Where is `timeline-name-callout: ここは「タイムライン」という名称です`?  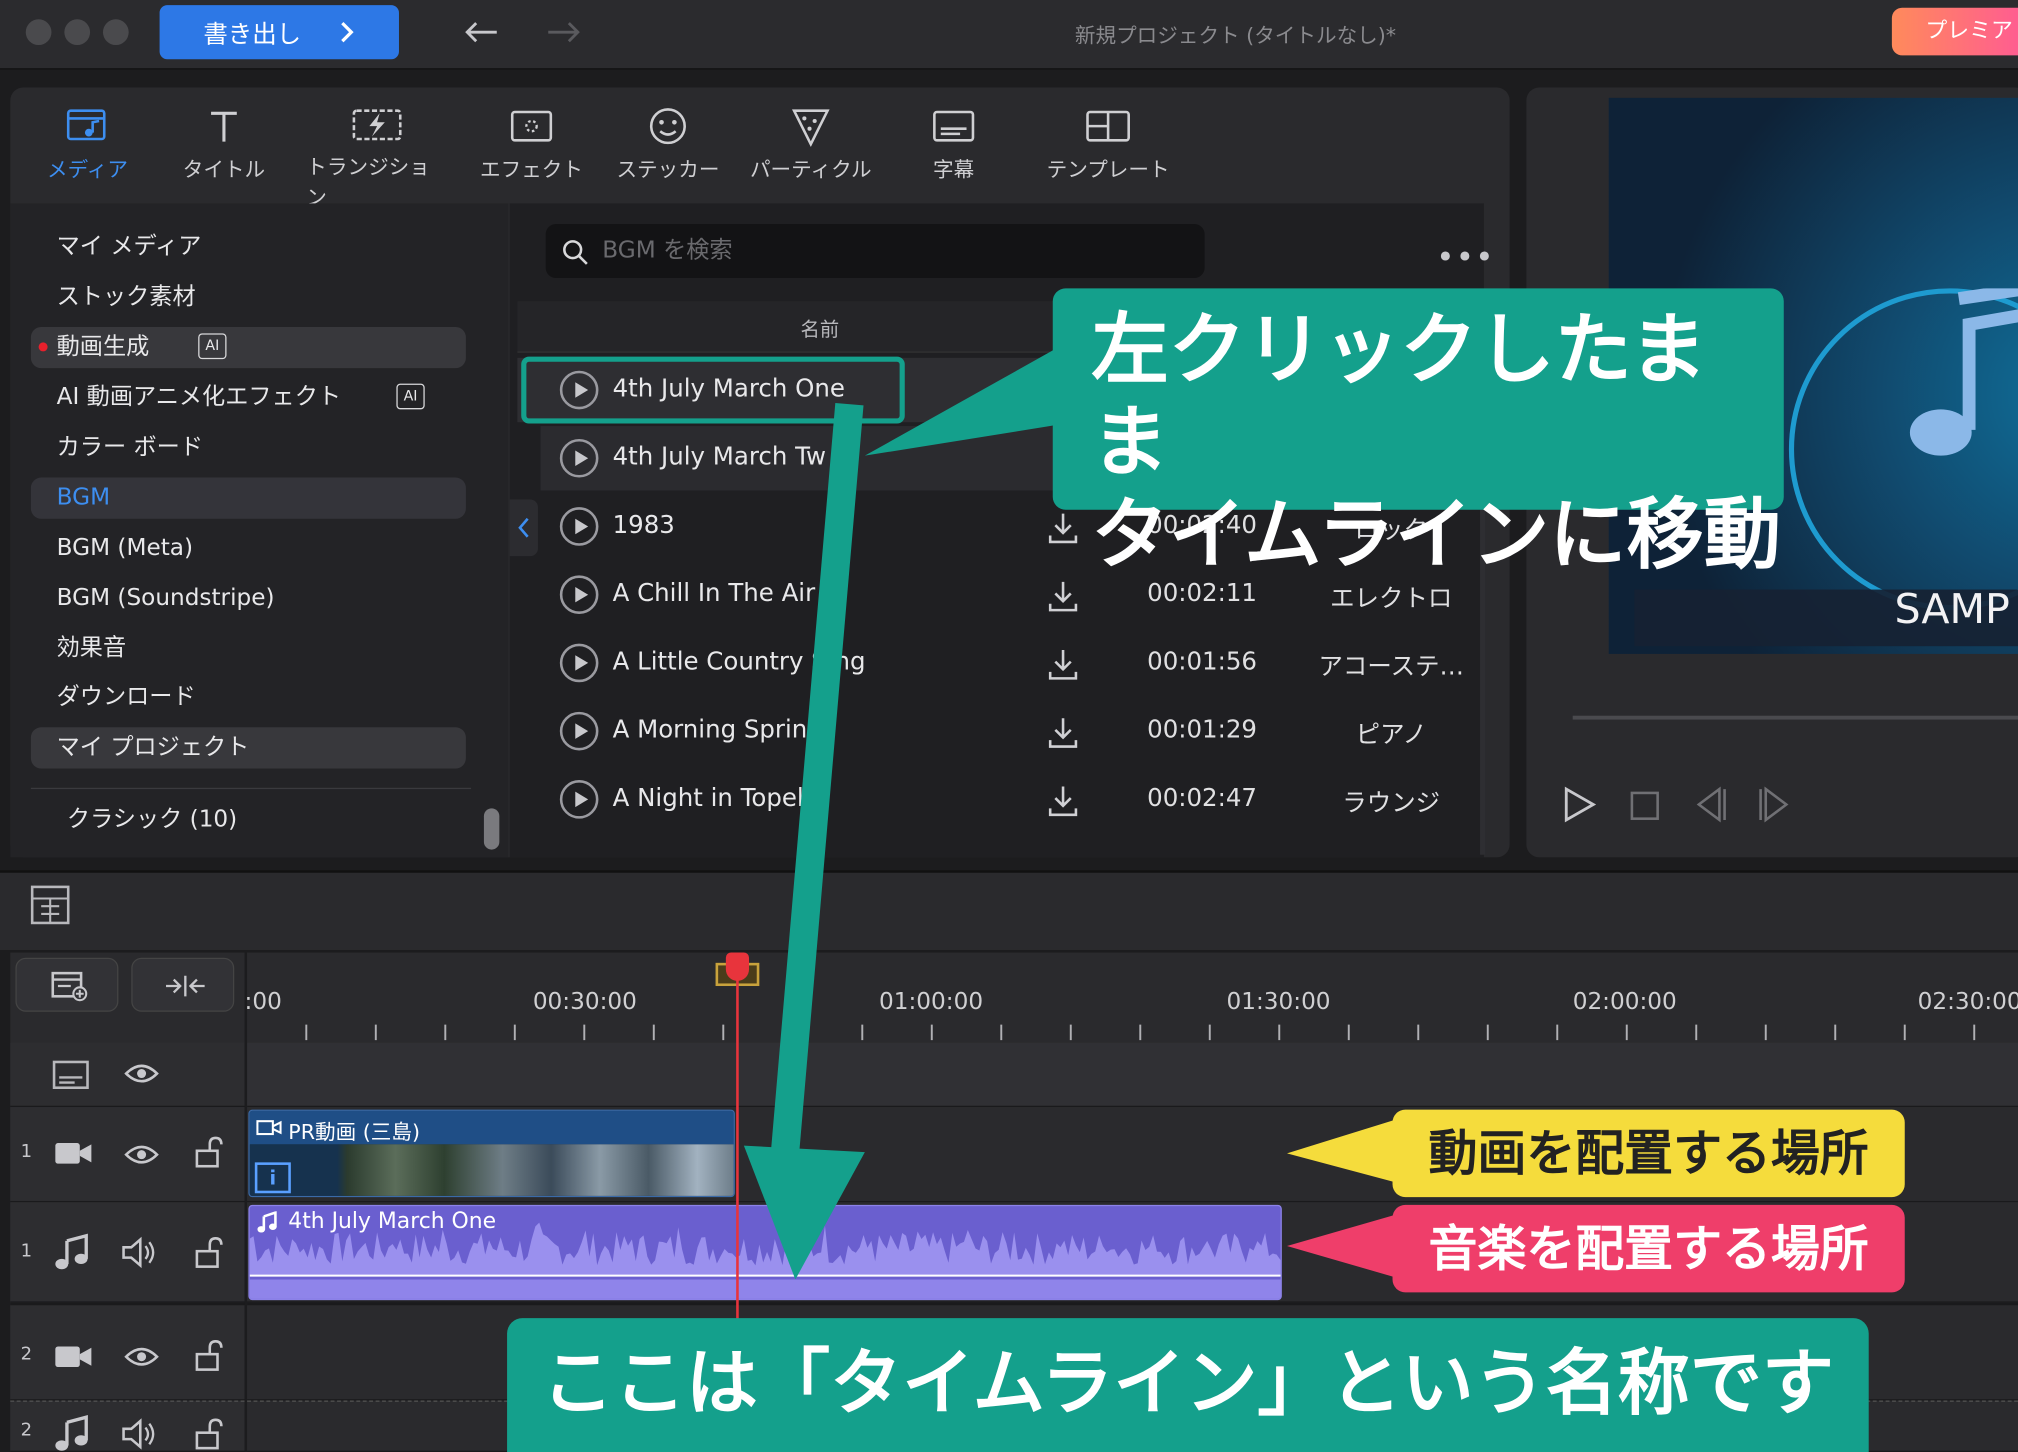 timeline-name-callout: ここは「タイムライン」という名称です is located at coordinates (1188, 1385).